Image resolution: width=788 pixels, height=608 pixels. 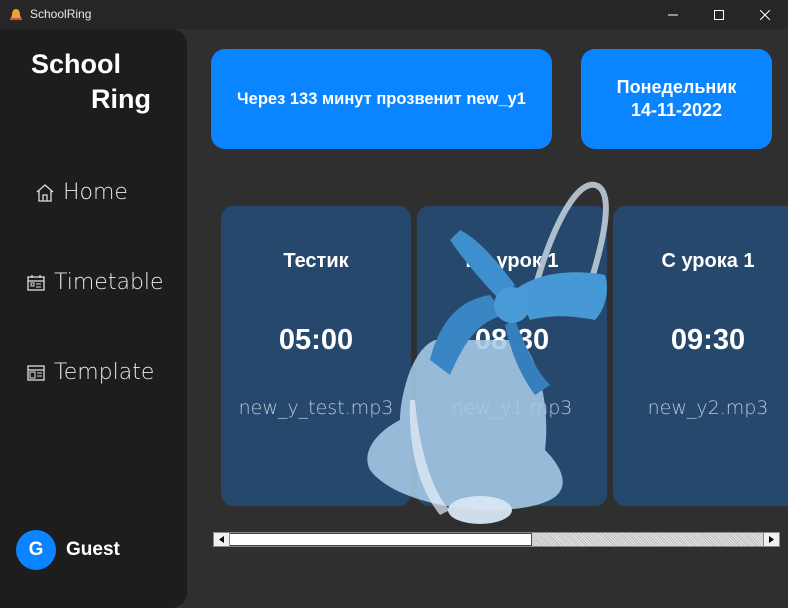 I want to click on close-icon, so click(x=765, y=14).